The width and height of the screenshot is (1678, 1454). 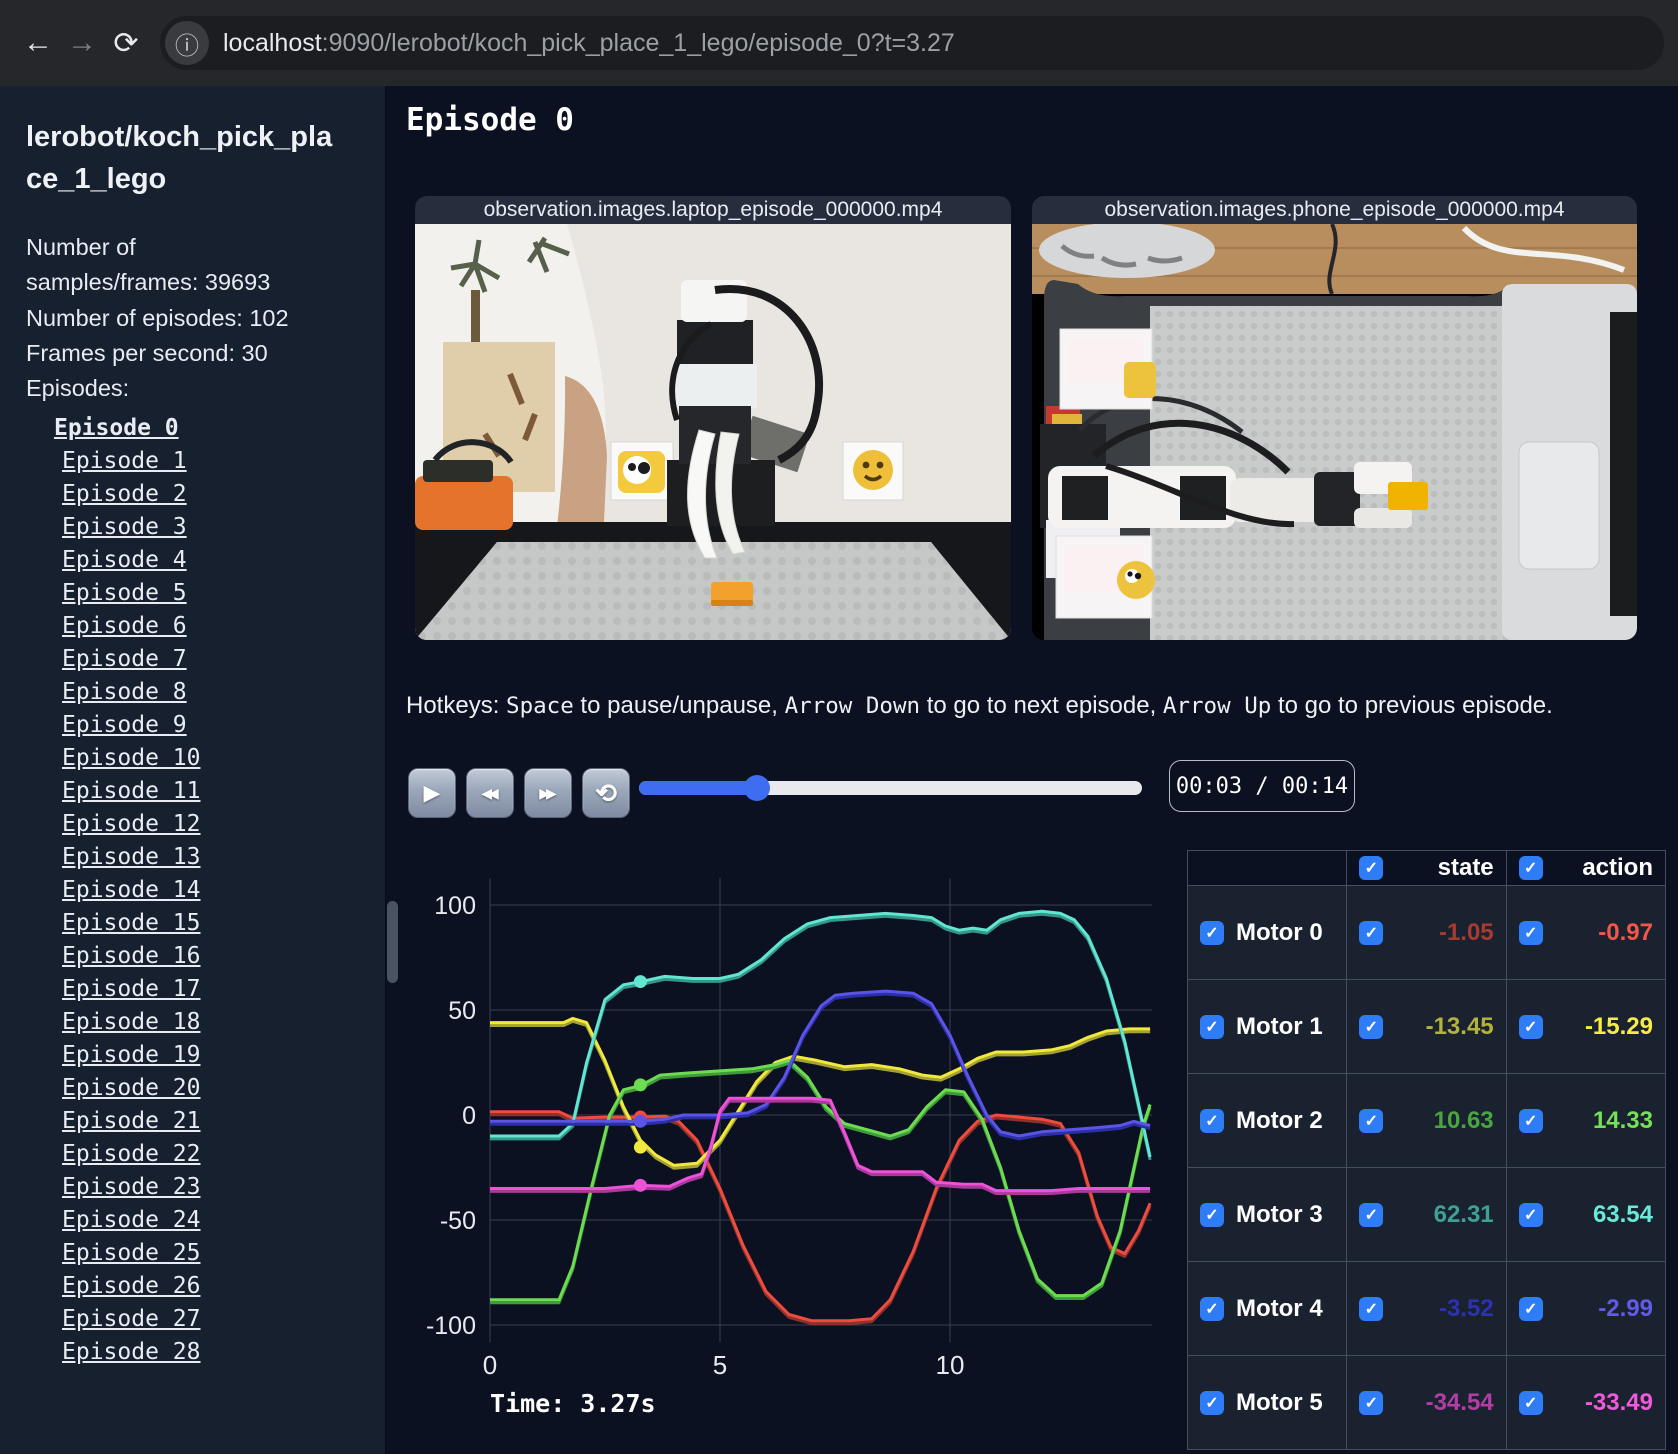 What do you see at coordinates (1279, 1402) in the screenshot?
I see `motor-5-label: Motor 5` at bounding box center [1279, 1402].